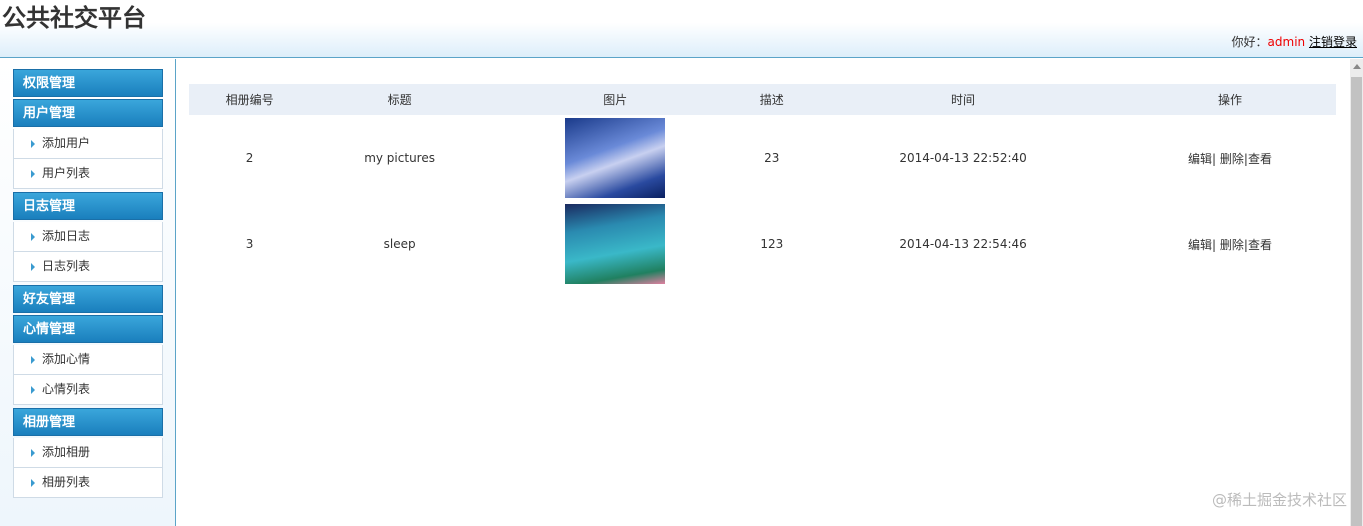  What do you see at coordinates (1356, 301) in the screenshot?
I see `scroll-thumb` at bounding box center [1356, 301].